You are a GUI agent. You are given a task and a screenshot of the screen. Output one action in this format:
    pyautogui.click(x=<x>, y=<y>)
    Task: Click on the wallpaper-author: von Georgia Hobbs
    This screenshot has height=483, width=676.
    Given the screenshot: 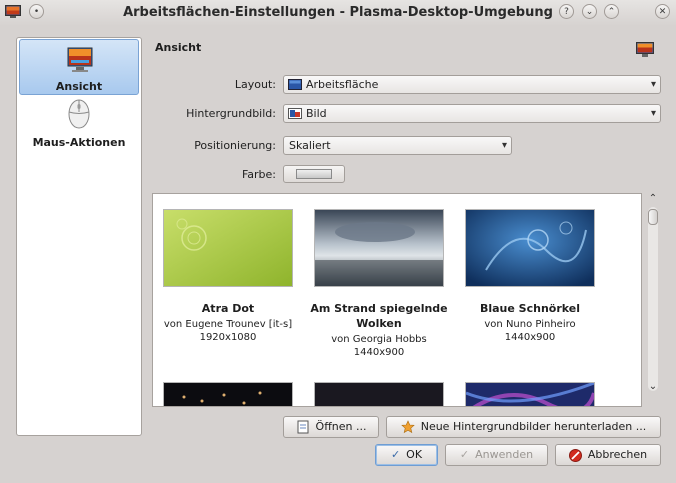 What is the action you would take?
    pyautogui.click(x=379, y=339)
    